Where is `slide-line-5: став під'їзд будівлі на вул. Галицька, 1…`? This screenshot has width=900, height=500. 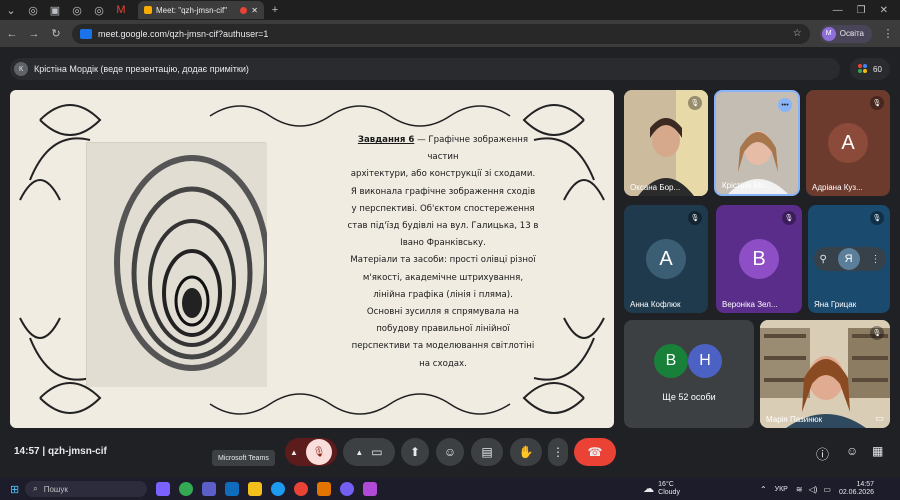 slide-line-5: став під'їзд будівлі на вул. Галицька, 1… is located at coordinates (443, 226).